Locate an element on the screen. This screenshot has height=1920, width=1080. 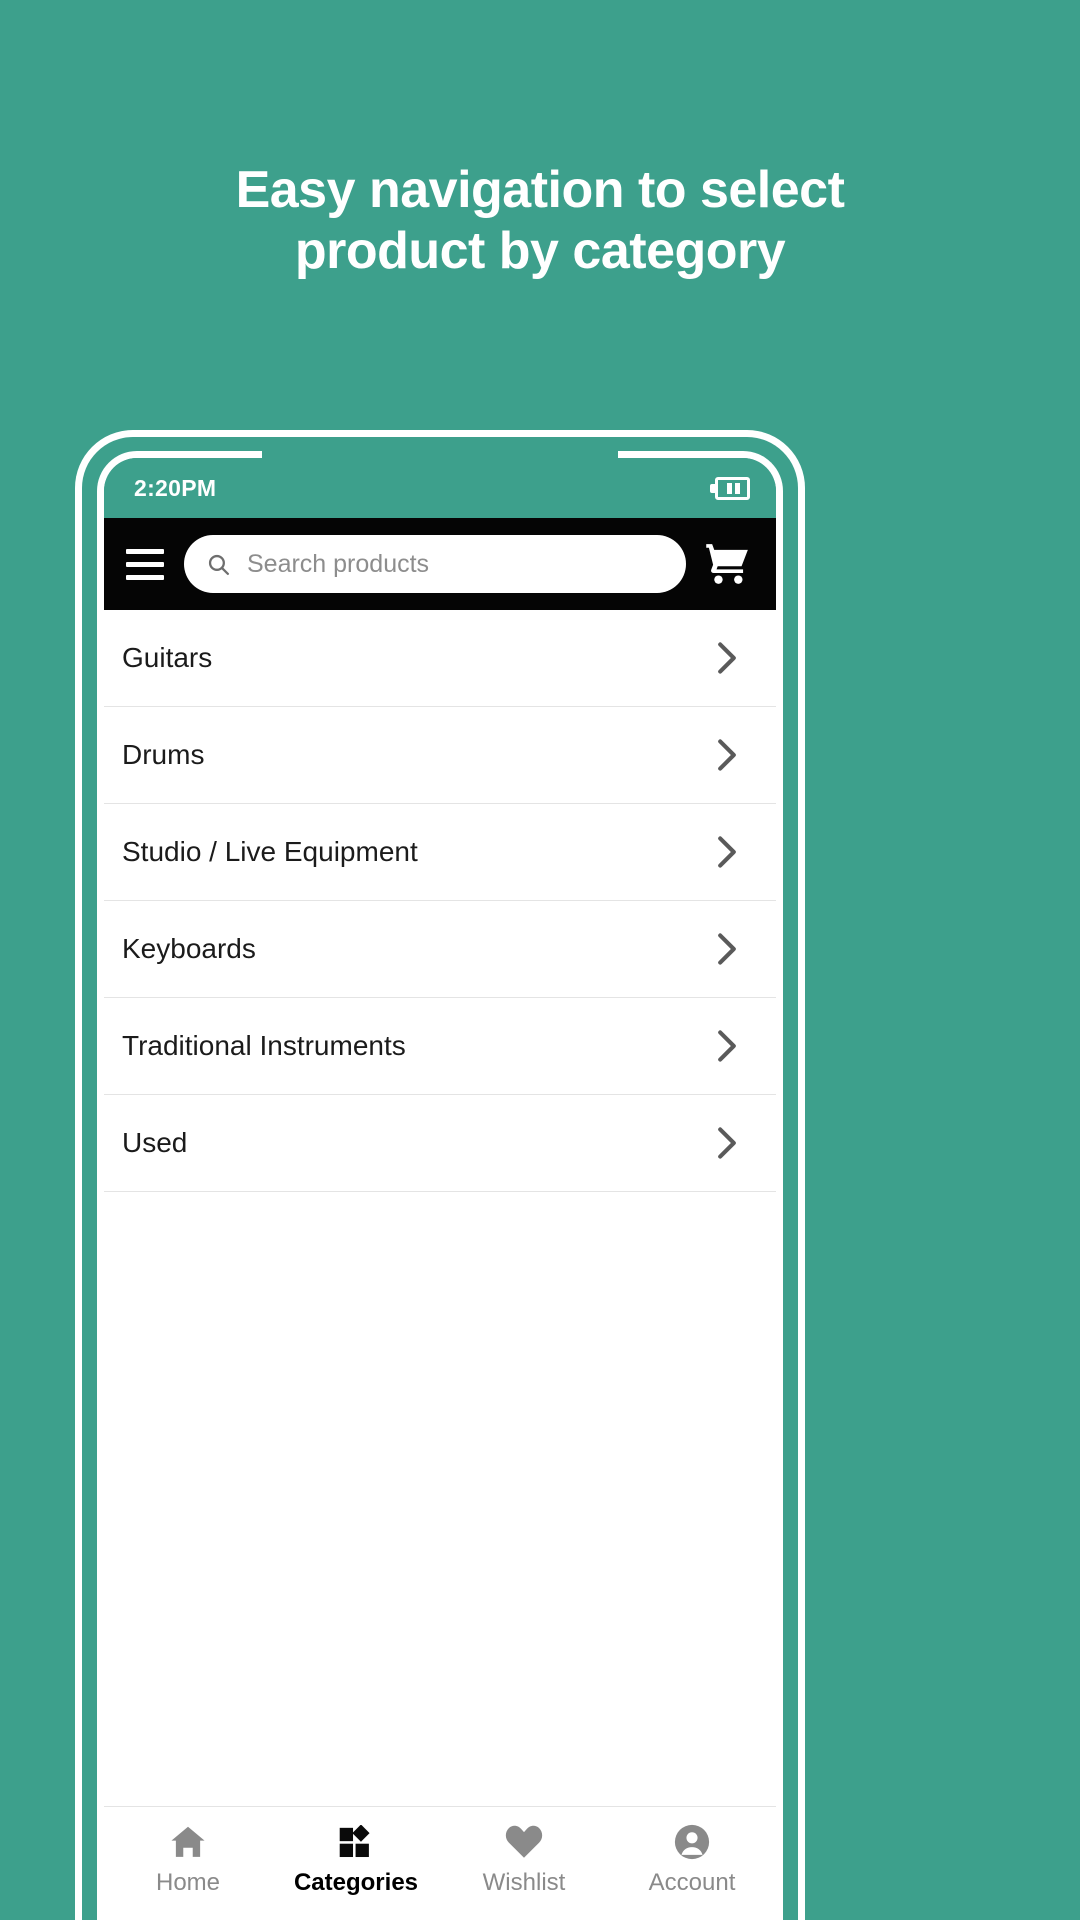
status-bar: 2:20PM is located at coordinates (440, 488).